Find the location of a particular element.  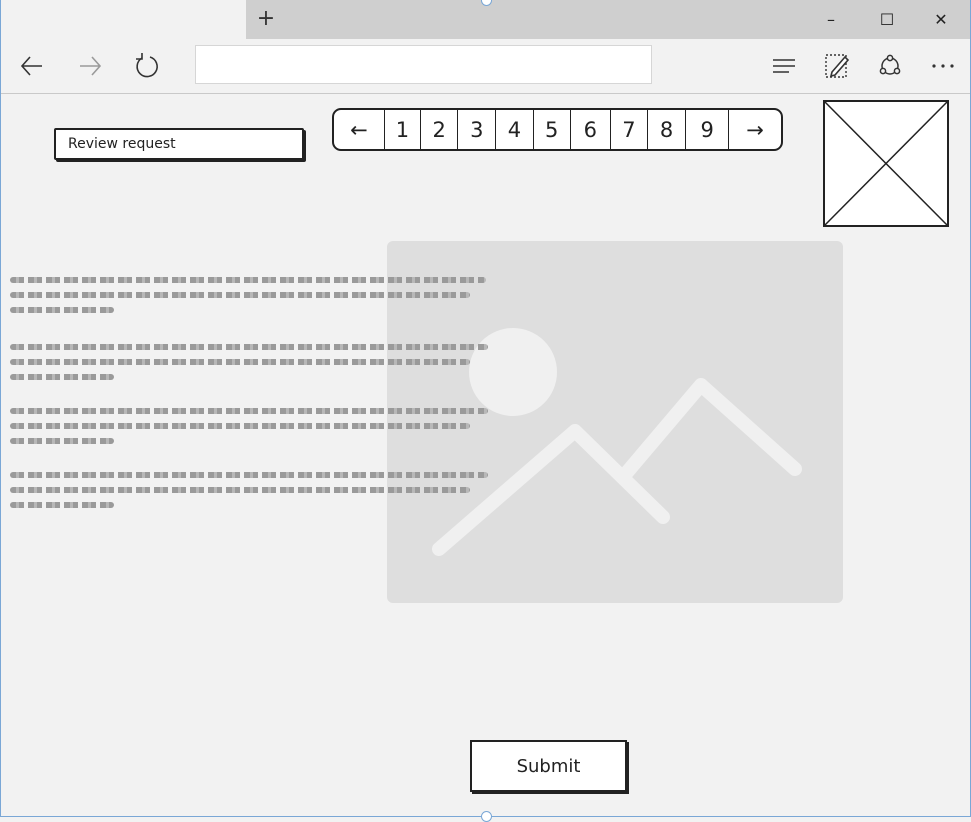

back-button is located at coordinates (32, 66).